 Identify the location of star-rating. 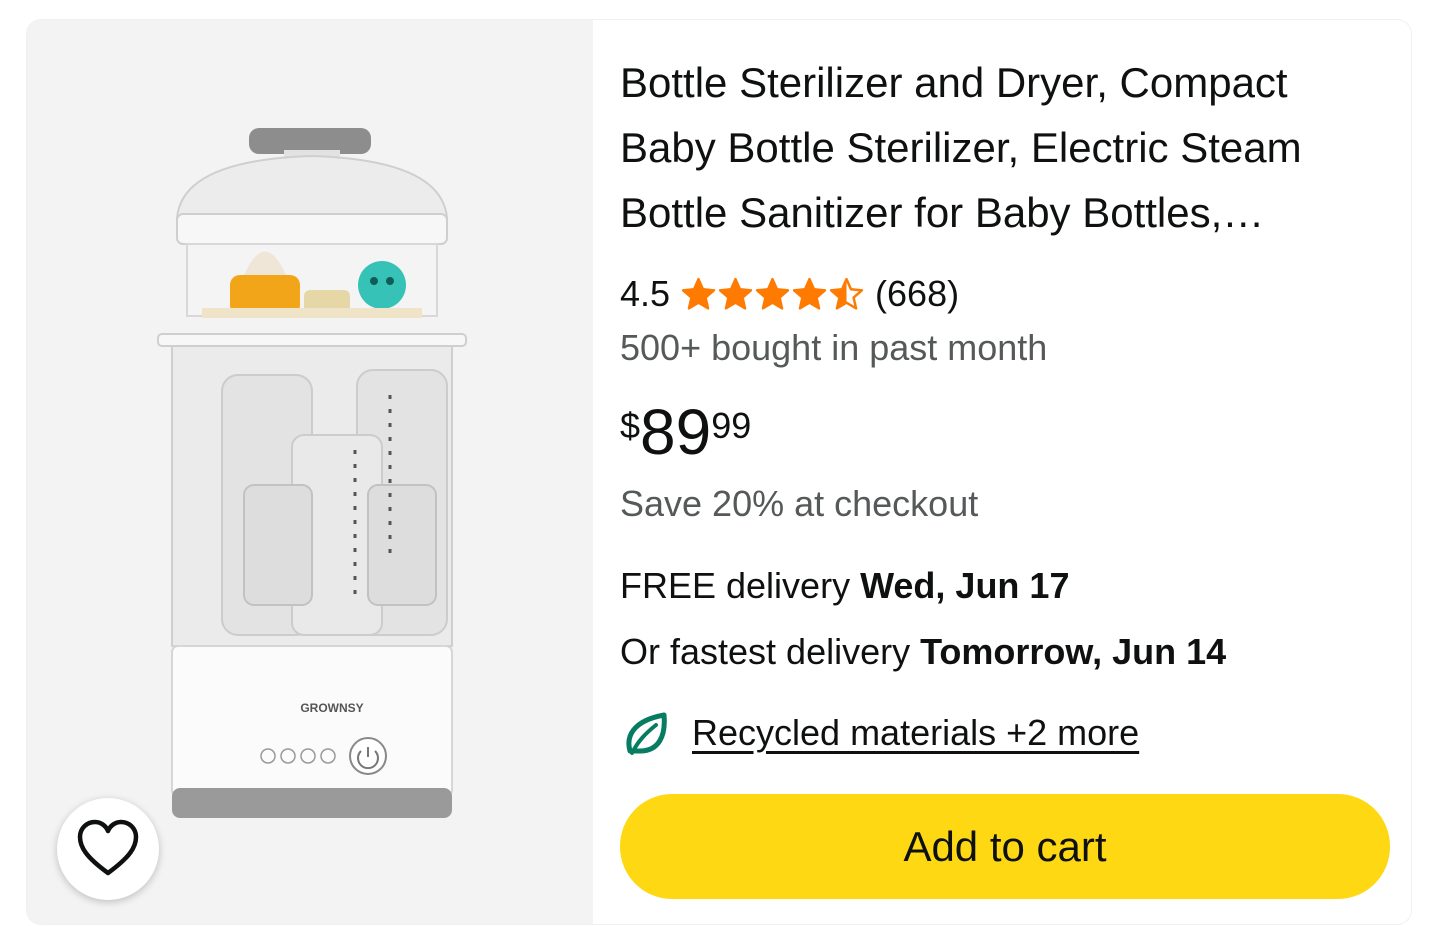
(772, 294).